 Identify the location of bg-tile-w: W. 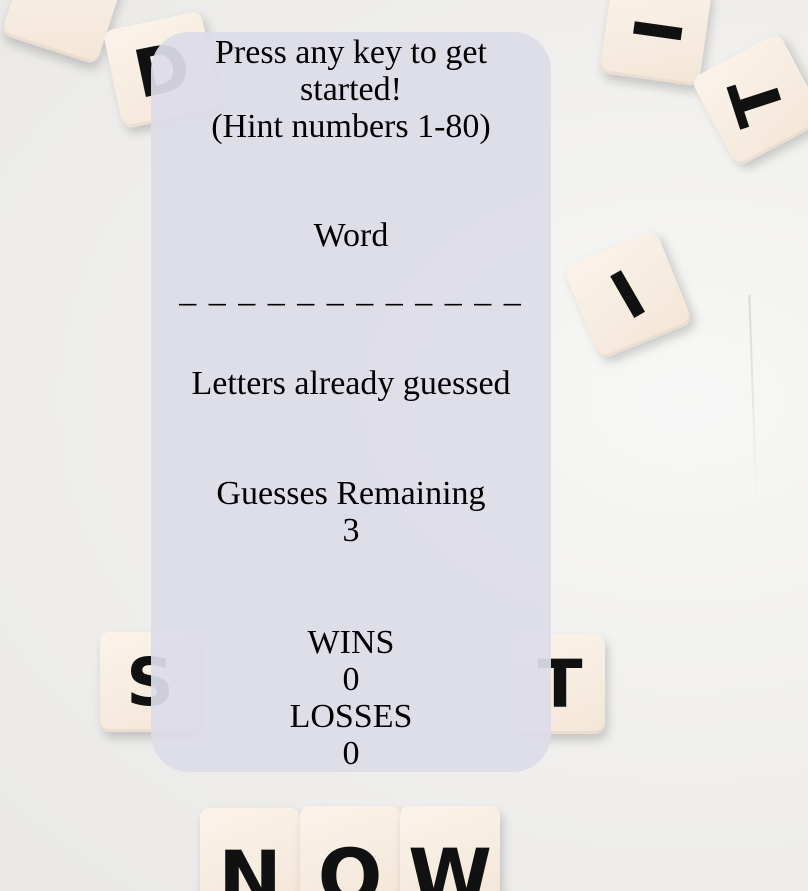
(450, 848).